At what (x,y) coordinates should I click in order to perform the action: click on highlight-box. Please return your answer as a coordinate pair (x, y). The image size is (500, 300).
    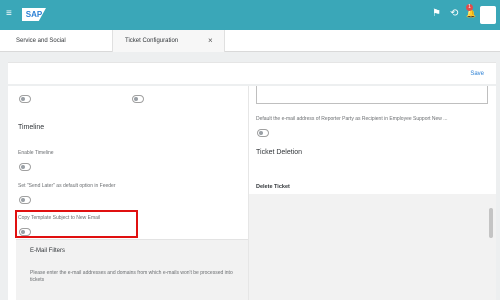
    Looking at the image, I should click on (76, 224).